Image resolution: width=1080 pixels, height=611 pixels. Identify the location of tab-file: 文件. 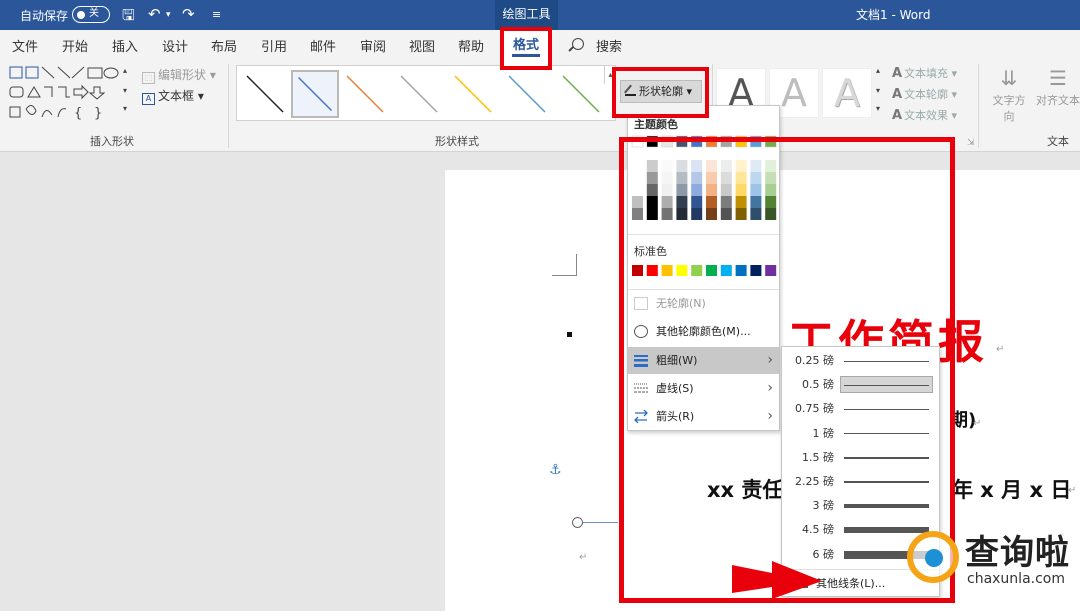
(25, 45).